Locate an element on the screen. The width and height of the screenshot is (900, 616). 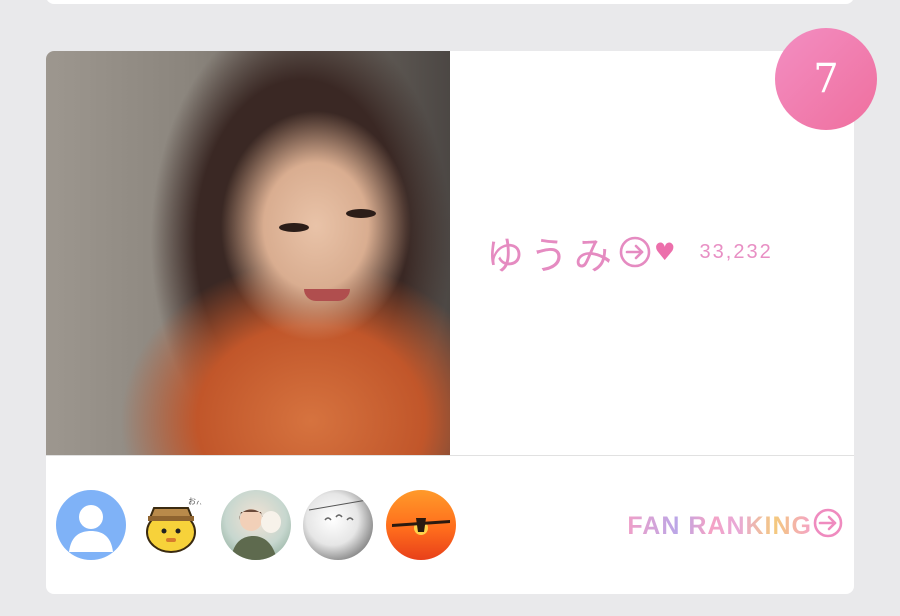
photo-eye-right is located at coordinates (361, 213).